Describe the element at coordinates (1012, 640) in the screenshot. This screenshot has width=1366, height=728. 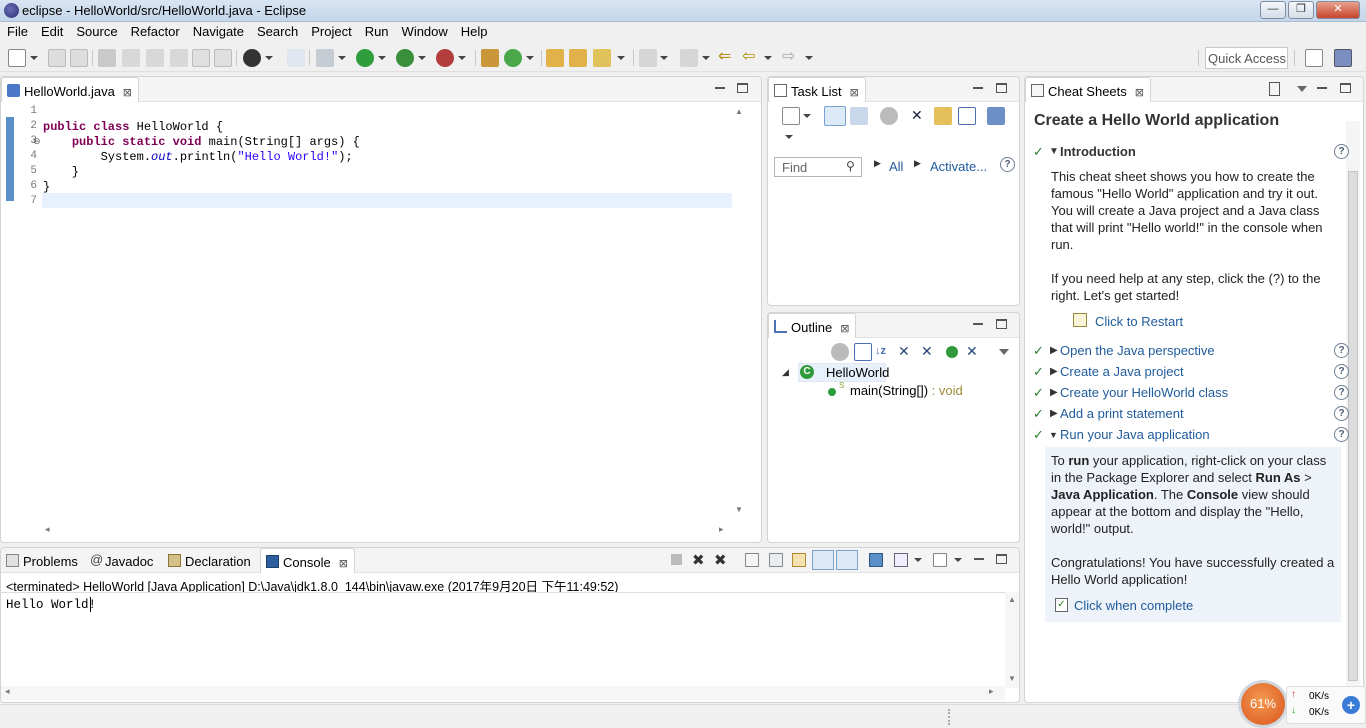
I see `console-vertical-scrollbar: ▲ ▼` at that location.